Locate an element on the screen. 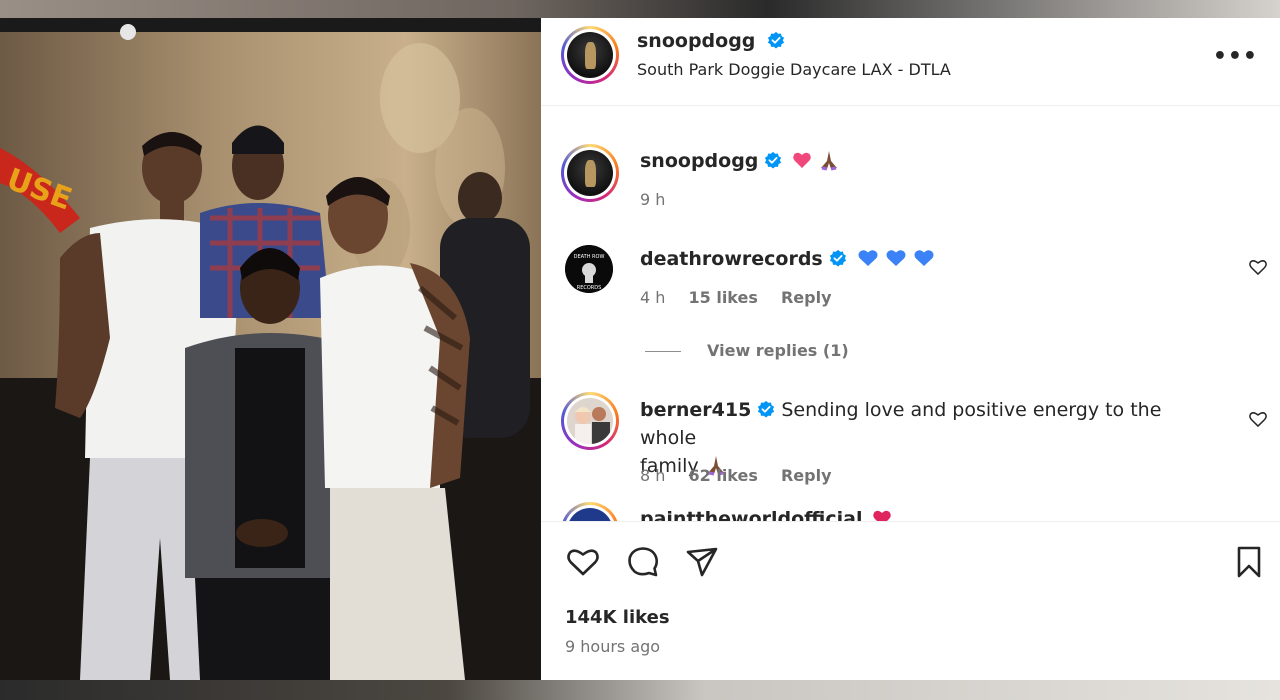  view-replies-button: View replies (1) is located at coordinates (747, 350).